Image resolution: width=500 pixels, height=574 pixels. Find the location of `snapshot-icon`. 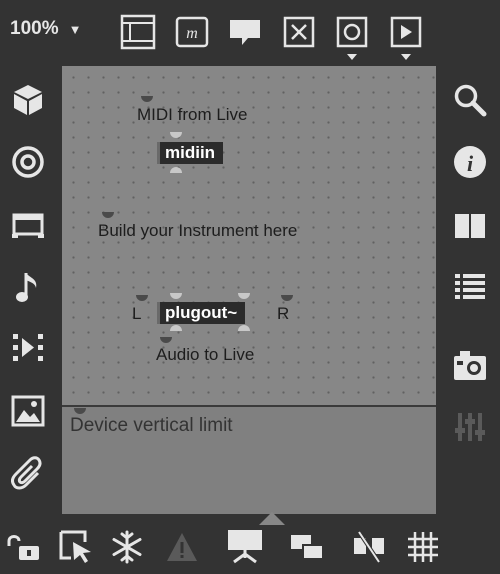

snapshot-icon is located at coordinates (470, 365).